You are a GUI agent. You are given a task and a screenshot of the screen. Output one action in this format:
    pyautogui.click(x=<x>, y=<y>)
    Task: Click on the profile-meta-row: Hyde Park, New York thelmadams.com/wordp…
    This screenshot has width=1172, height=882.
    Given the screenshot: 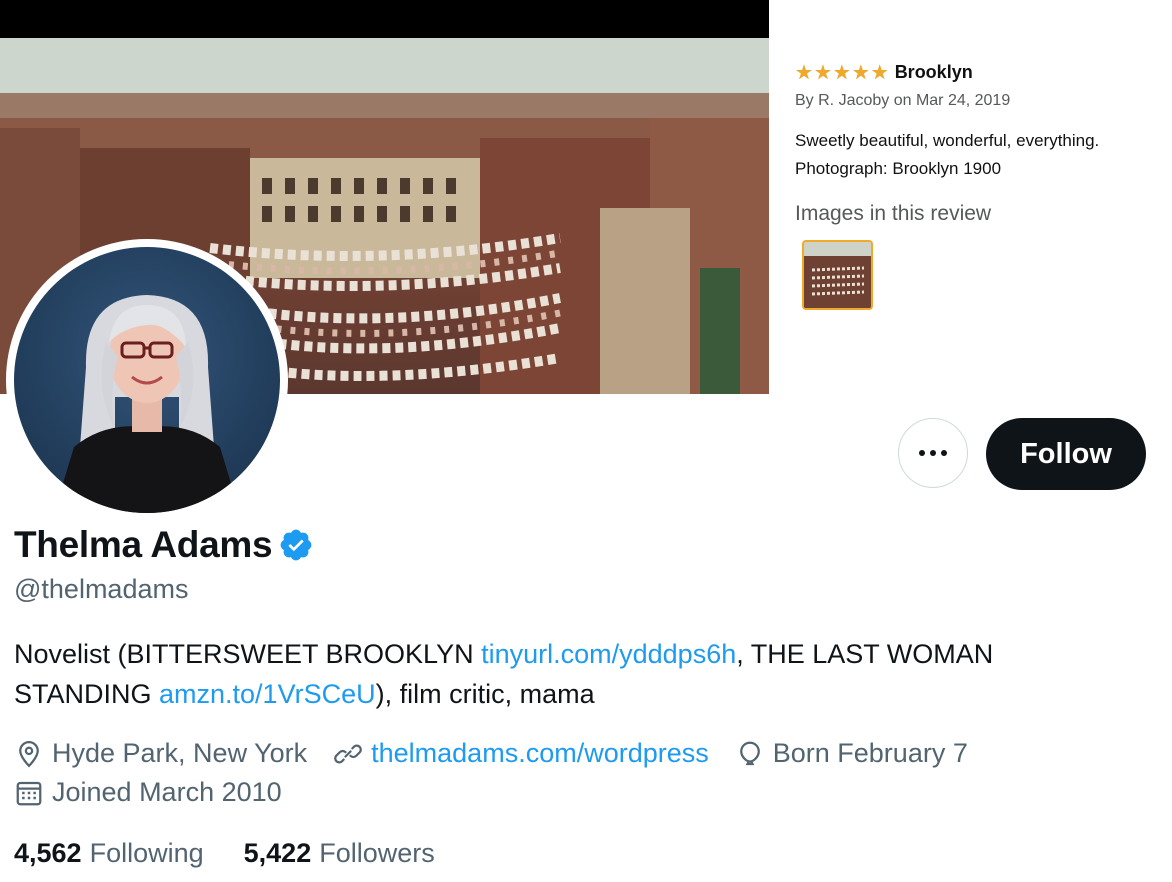 What is the action you would take?
    pyautogui.click(x=504, y=753)
    